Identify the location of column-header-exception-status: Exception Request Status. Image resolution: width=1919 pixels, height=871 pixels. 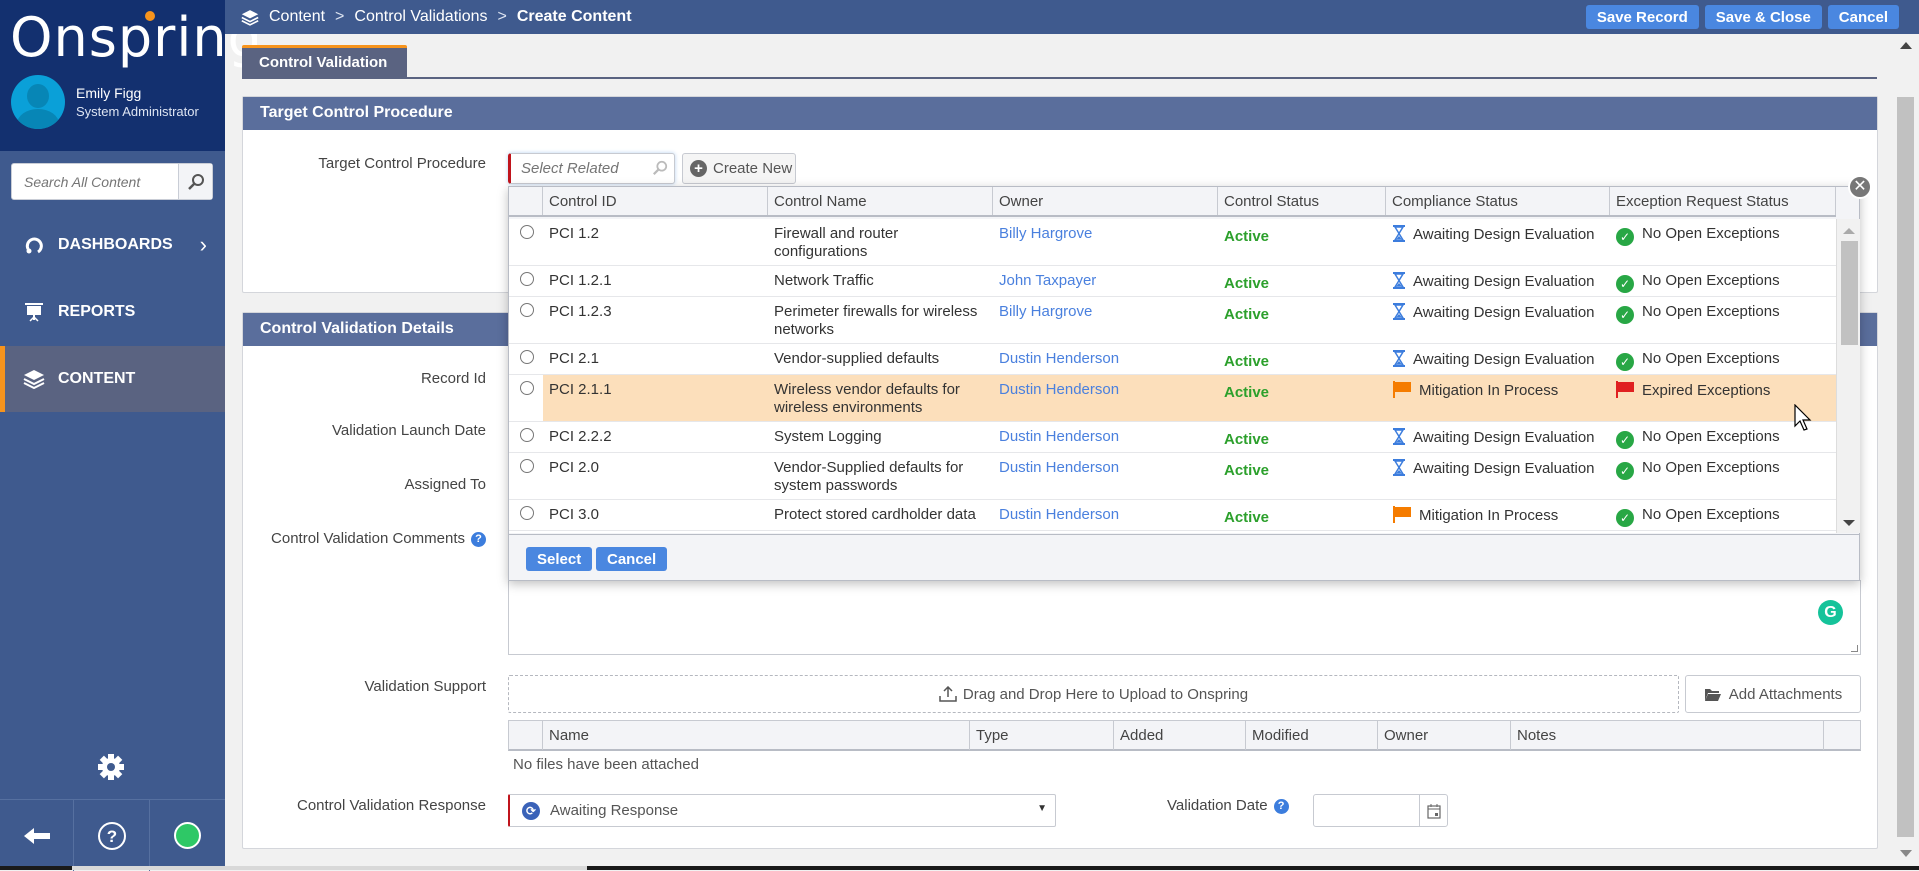
(1723, 201).